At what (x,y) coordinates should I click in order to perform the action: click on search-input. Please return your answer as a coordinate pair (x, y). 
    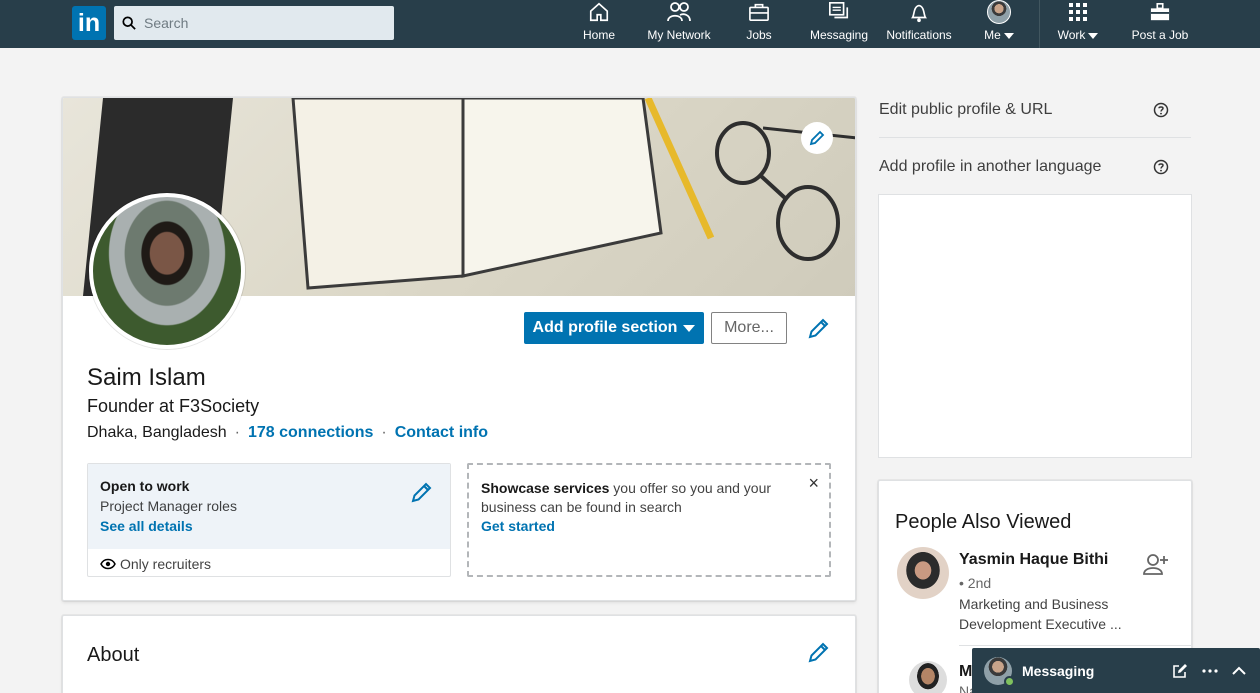
    Looking at the image, I should click on (259, 23).